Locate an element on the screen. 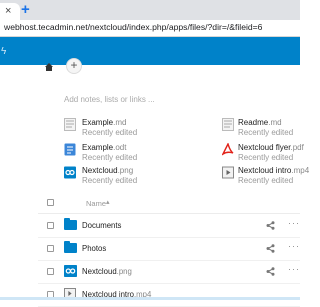 The width and height of the screenshot is (320, 307). name-column-header: Name is located at coordinates (96, 203).